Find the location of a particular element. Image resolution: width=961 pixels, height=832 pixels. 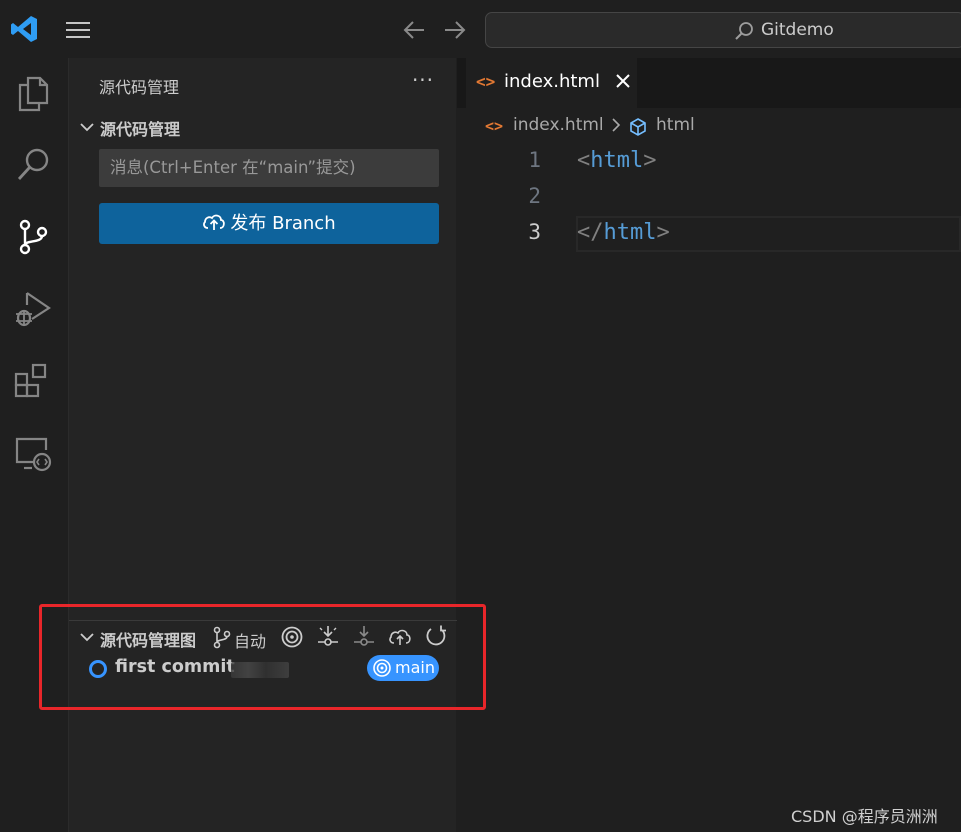

code-text: <html> is located at coordinates (617, 160).